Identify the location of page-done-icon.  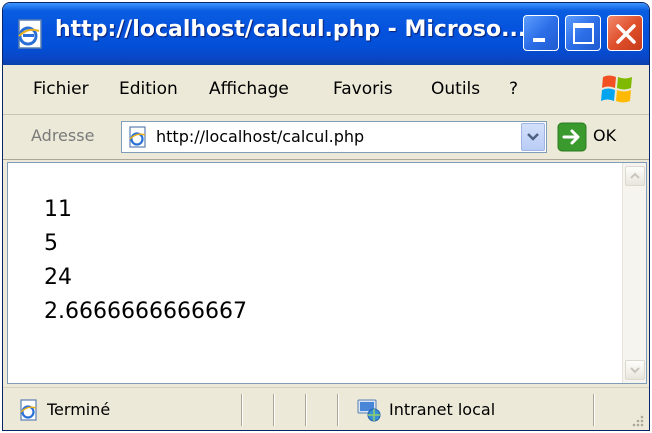
(28, 410).